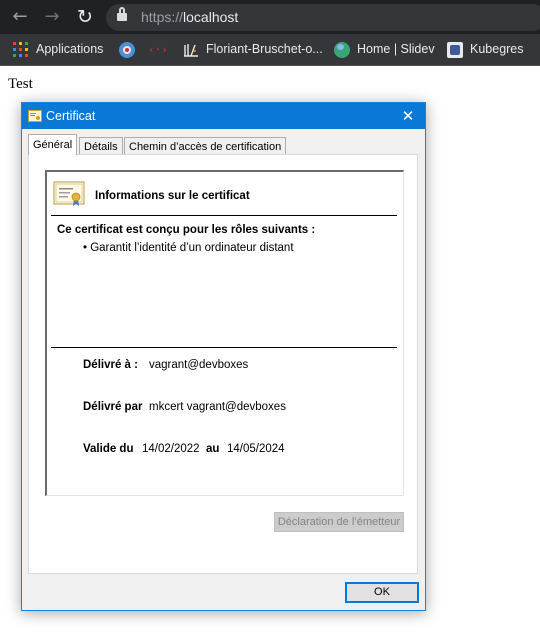 This screenshot has height=634, width=540. Describe the element at coordinates (52, 17) in the screenshot. I see `forward-arrow-icon: →` at that location.